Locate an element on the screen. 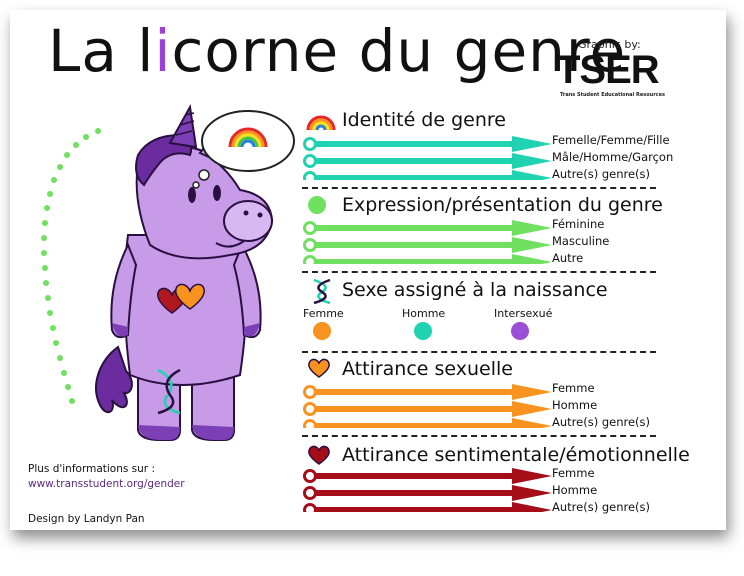 This screenshot has width=744, height=576. romantic-bar-label-1: Femme is located at coordinates (573, 473).